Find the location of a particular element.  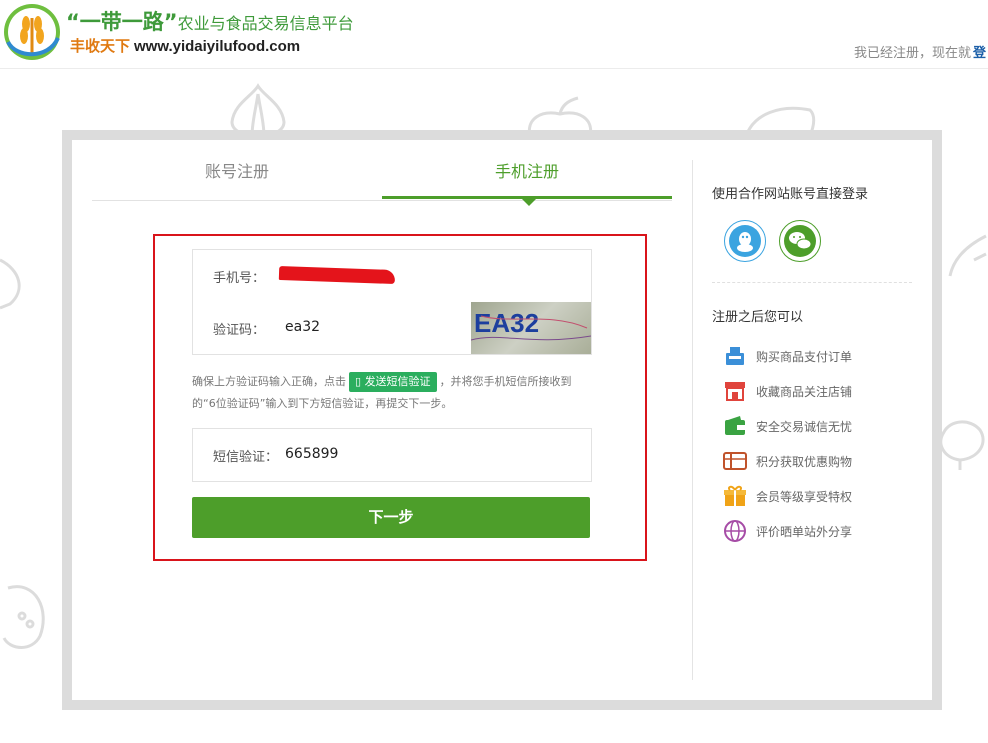

phone-label: 手机号： is located at coordinates (239, 278).